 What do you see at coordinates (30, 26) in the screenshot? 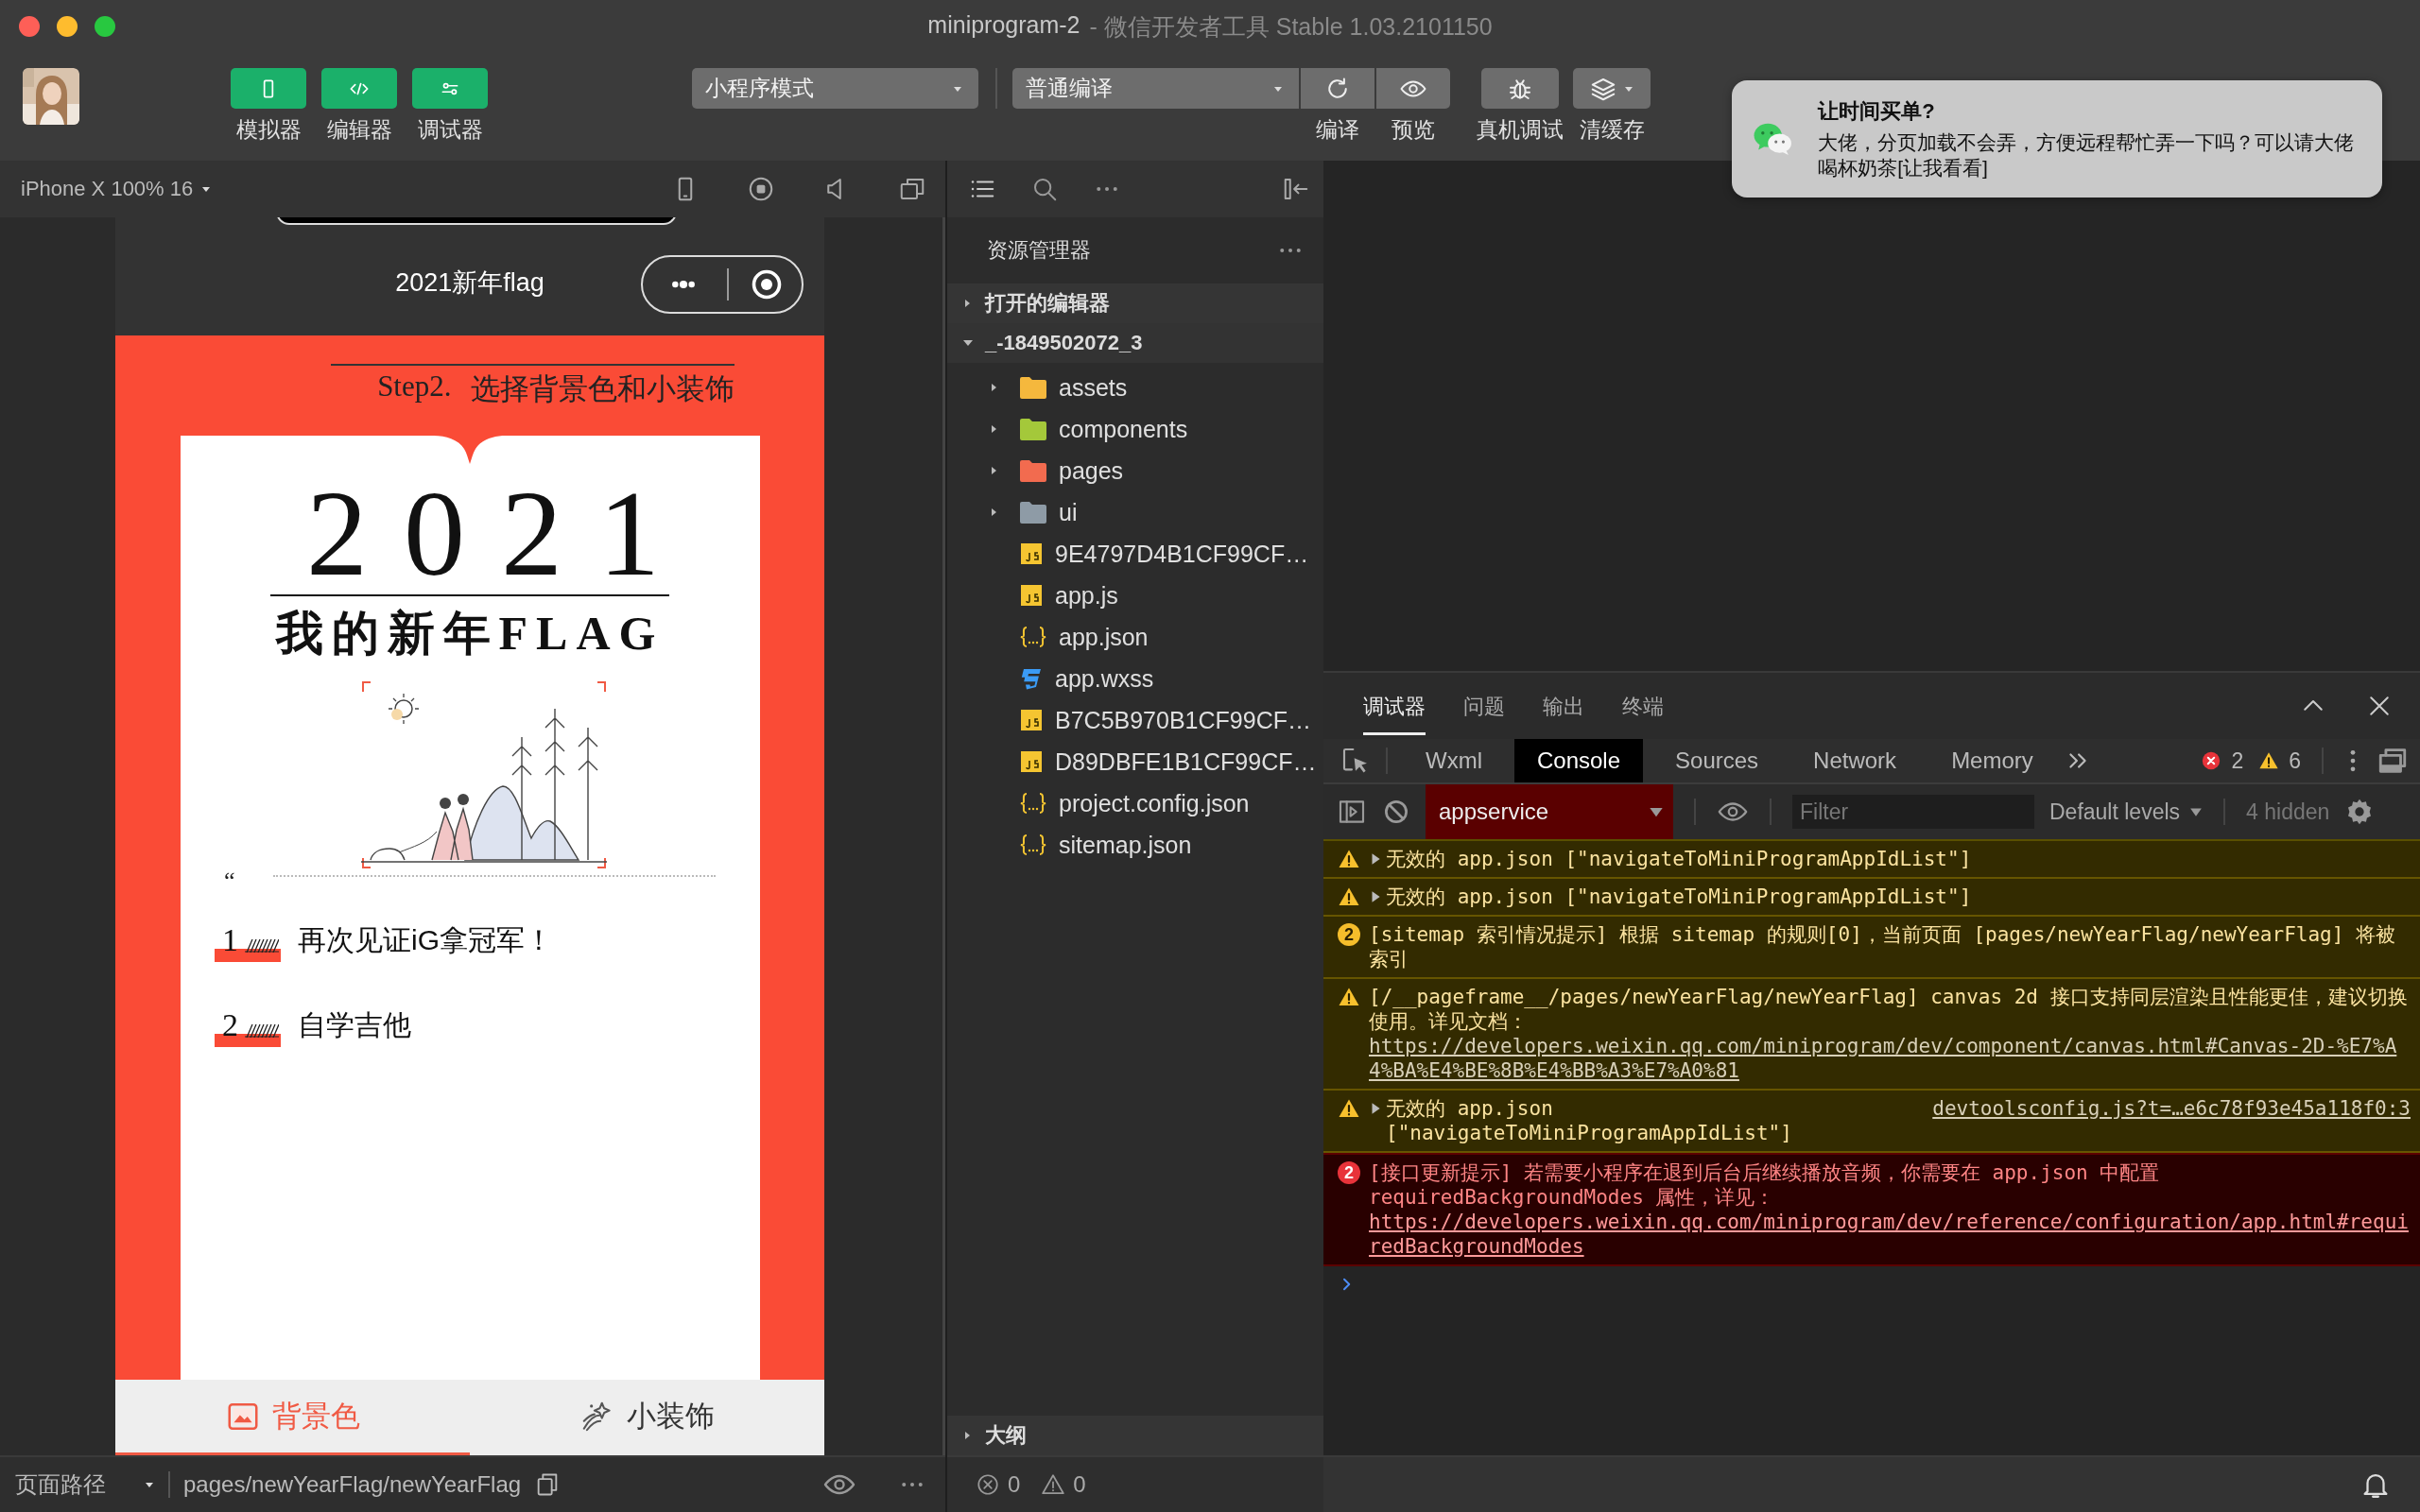
I see `close-button` at bounding box center [30, 26].